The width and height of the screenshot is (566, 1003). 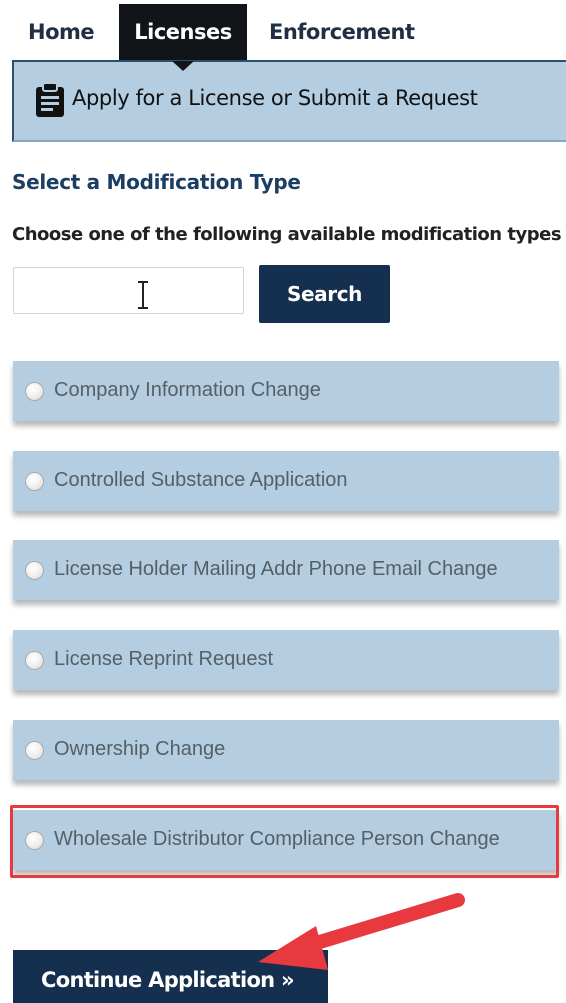 I want to click on option-controlled-substance-application: Controlled Substance Application, so click(x=286, y=481).